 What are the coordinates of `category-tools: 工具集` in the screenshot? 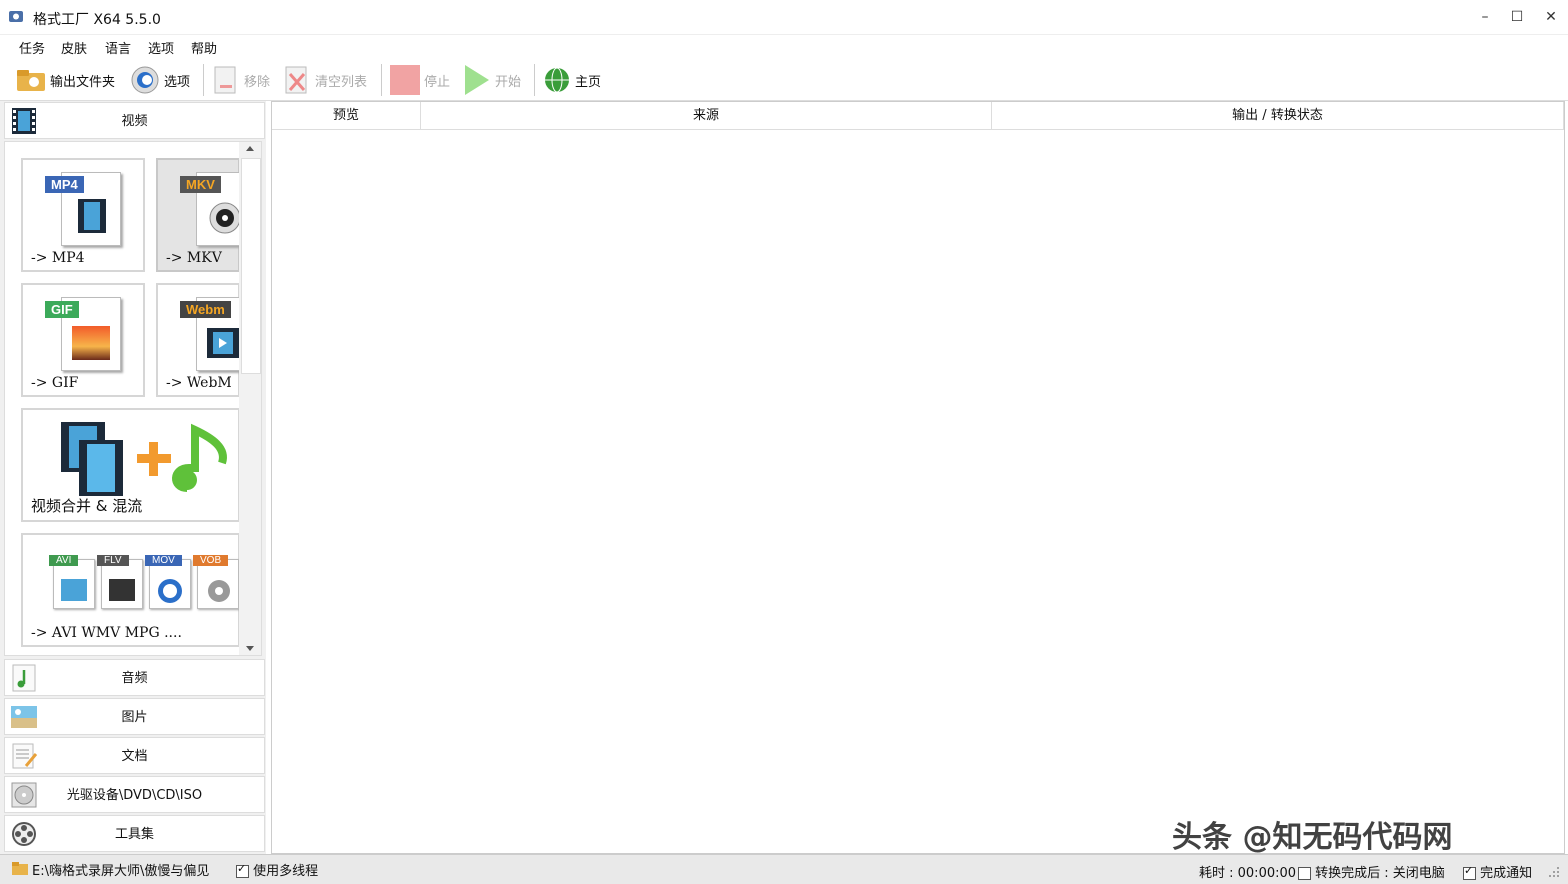 It's located at (134, 833).